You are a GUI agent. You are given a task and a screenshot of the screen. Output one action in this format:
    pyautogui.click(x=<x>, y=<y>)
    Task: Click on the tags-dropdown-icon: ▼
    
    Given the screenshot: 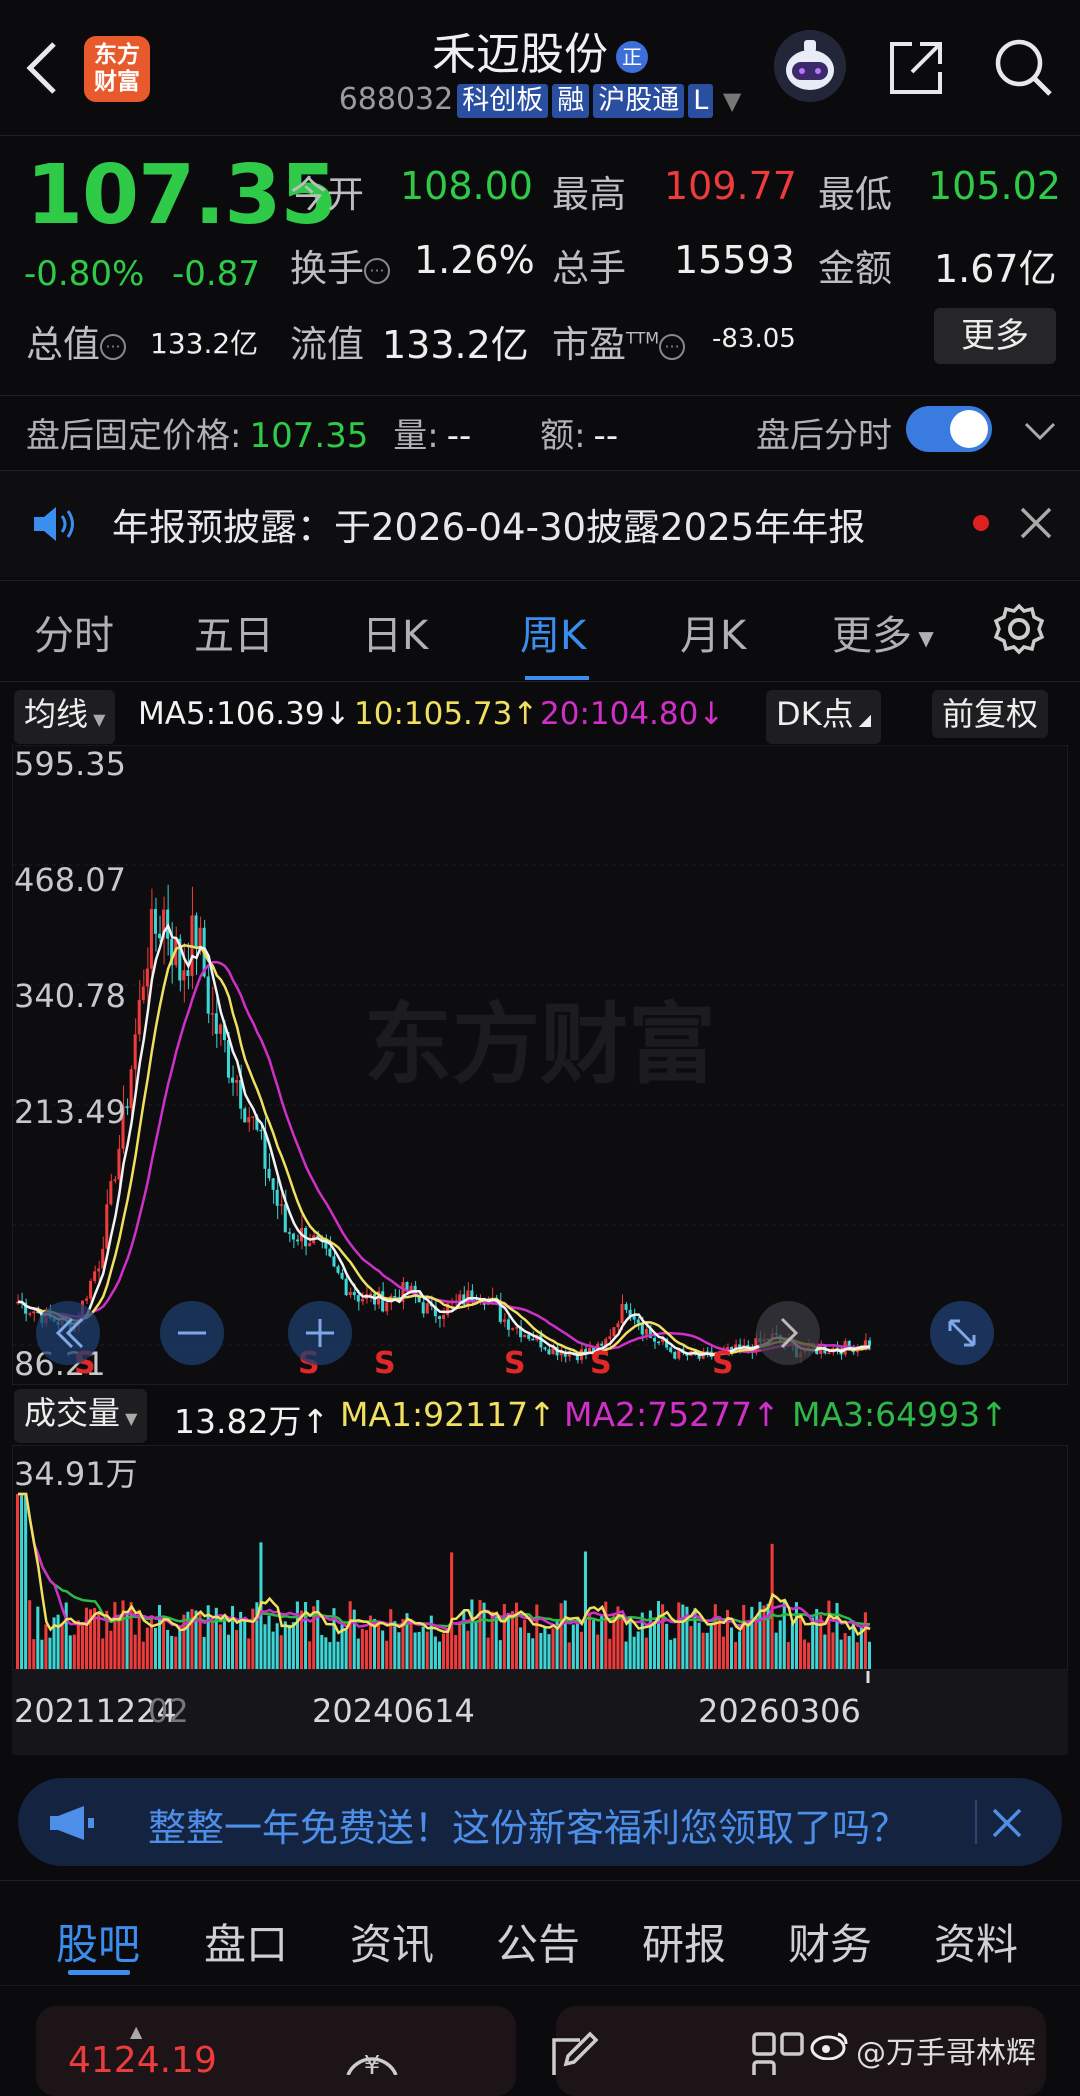 What is the action you would take?
    pyautogui.click(x=732, y=101)
    